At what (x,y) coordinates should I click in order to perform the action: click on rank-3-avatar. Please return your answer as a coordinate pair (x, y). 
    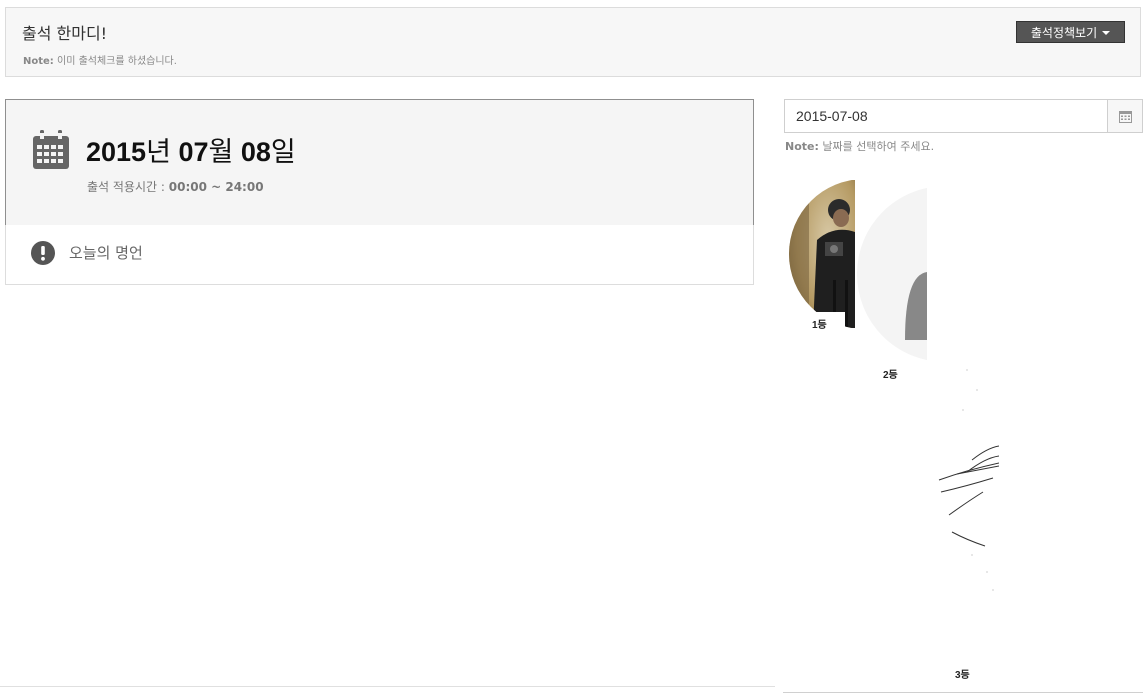
    Looking at the image, I should click on (963, 420).